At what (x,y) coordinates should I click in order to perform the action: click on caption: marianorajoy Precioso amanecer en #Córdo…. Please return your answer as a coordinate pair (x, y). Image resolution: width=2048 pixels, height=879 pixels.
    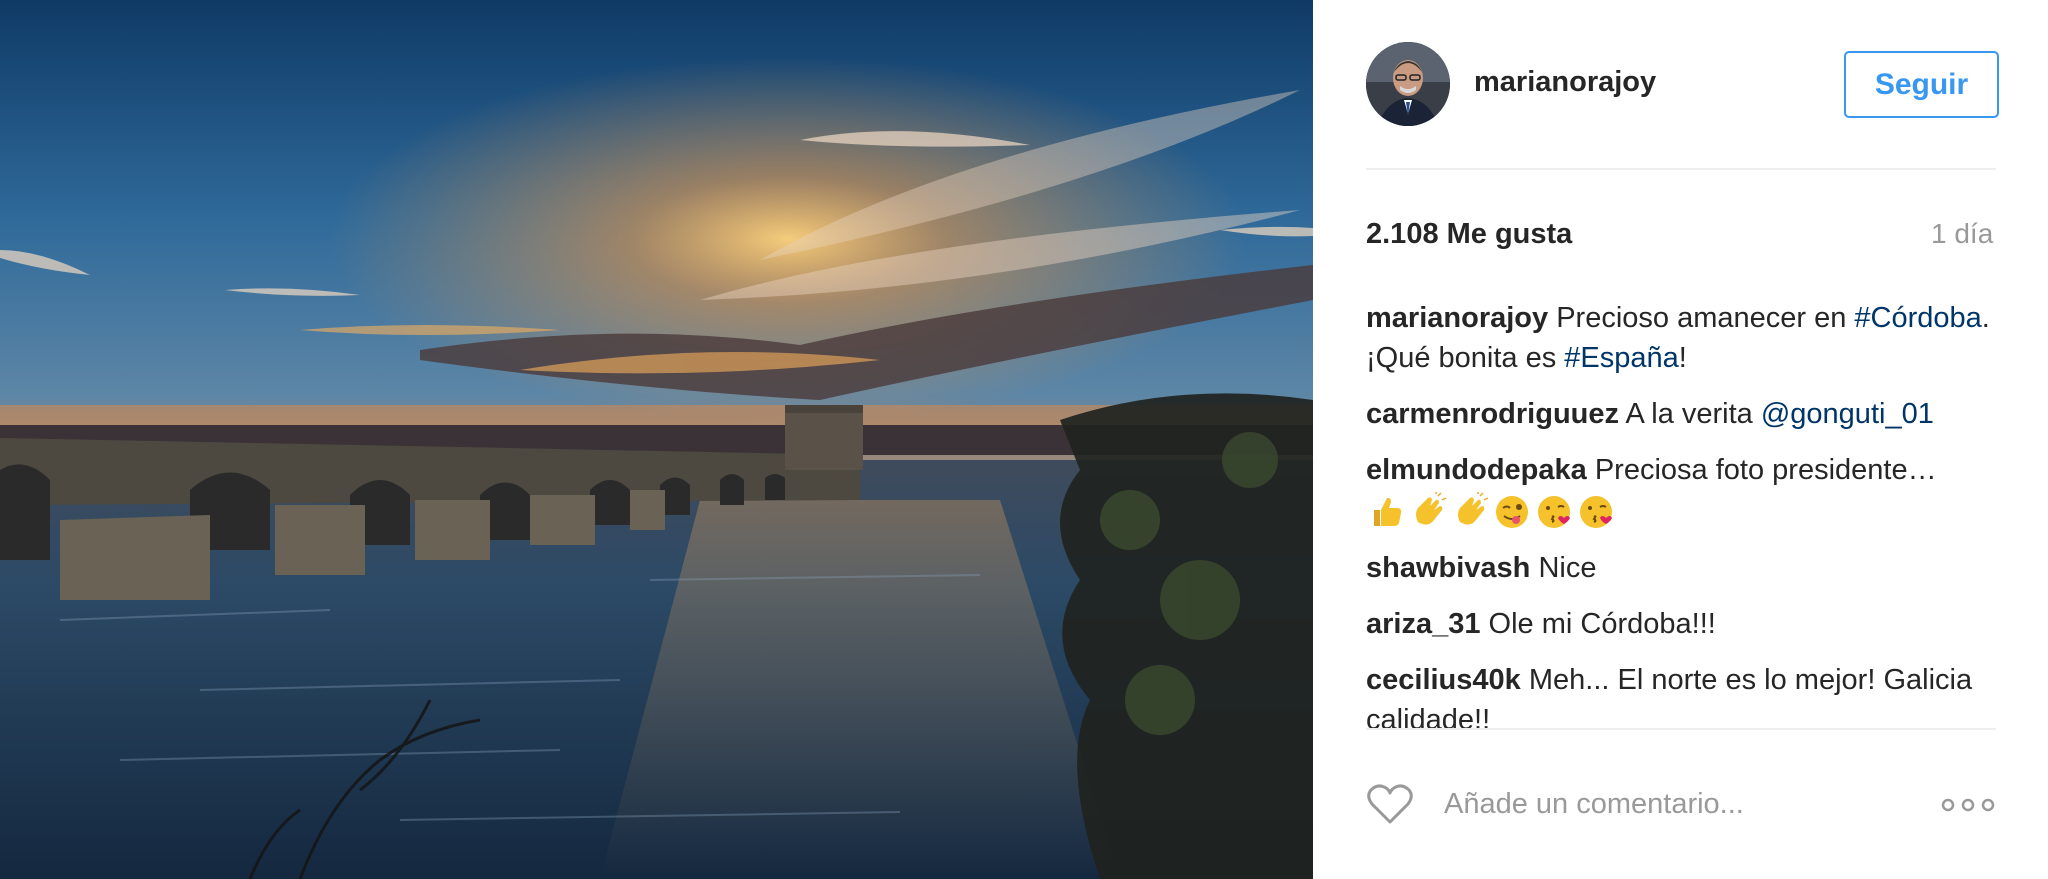
    Looking at the image, I should click on (1686, 338).